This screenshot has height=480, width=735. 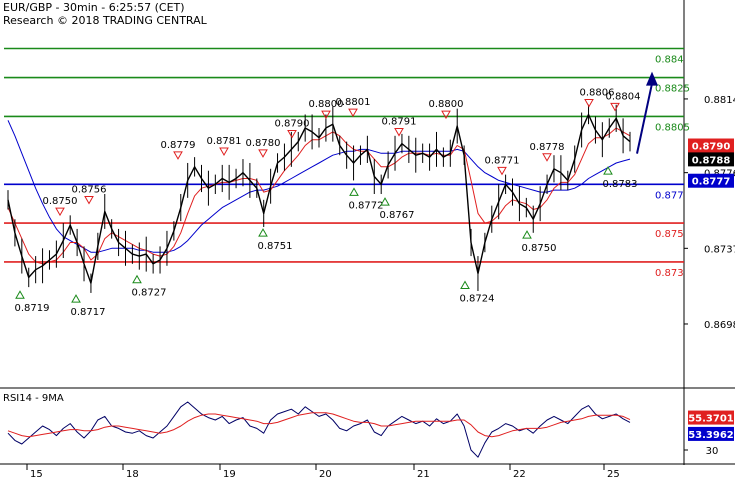 I want to click on x-tick-21: 21, so click(x=423, y=474).